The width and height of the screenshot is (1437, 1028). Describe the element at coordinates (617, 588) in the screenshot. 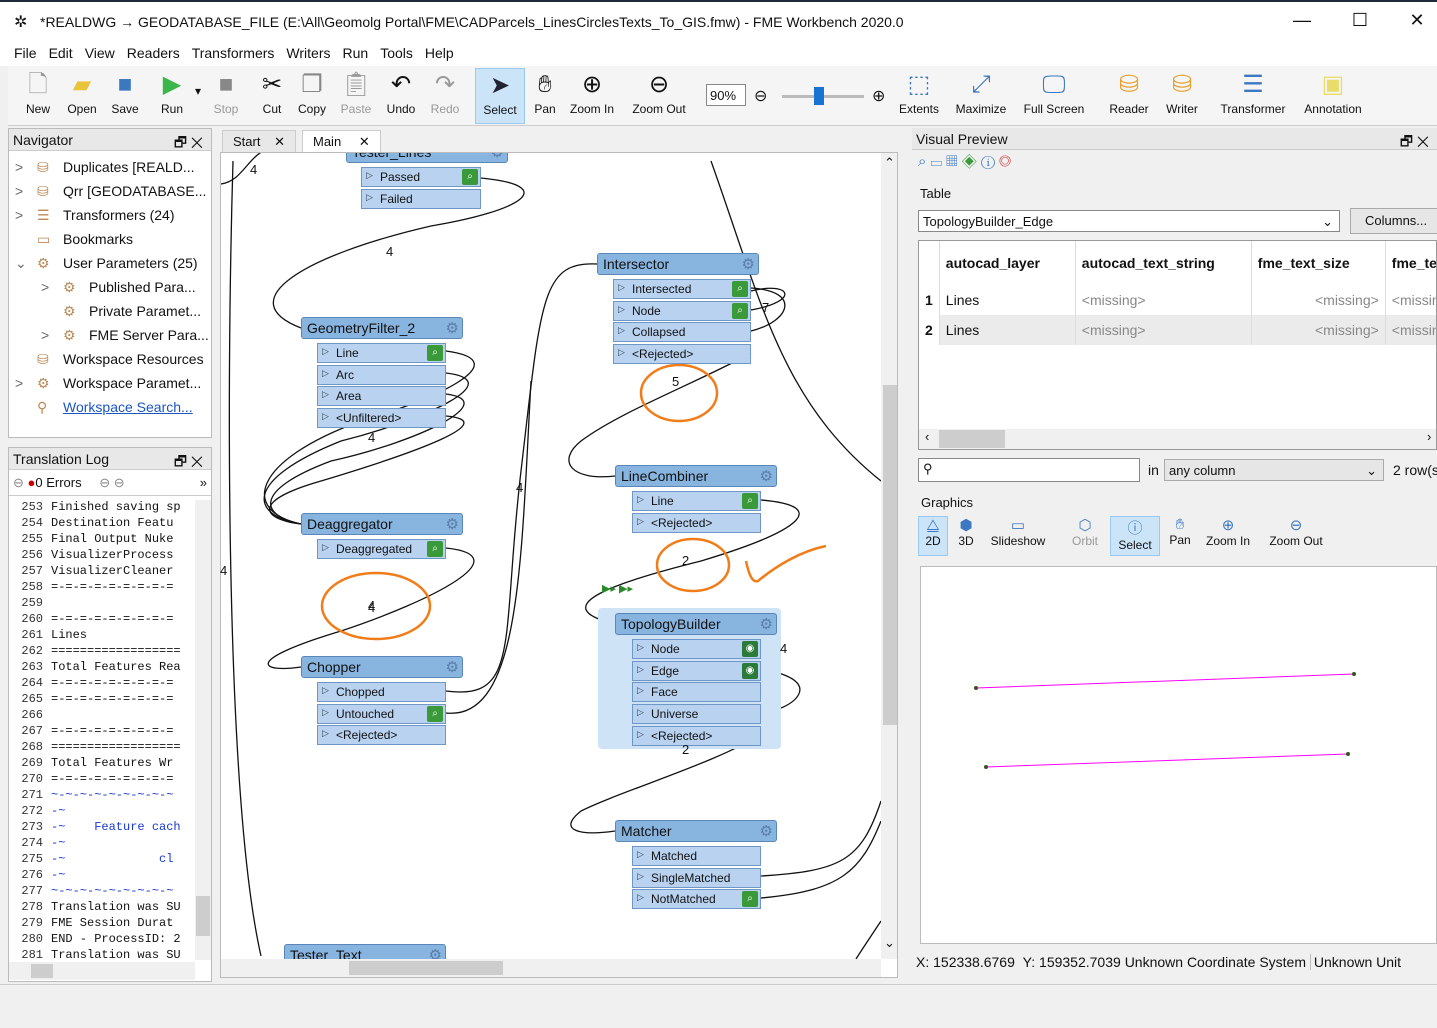

I see `run-from-here-icons: ▶▸ ▶▸` at that location.